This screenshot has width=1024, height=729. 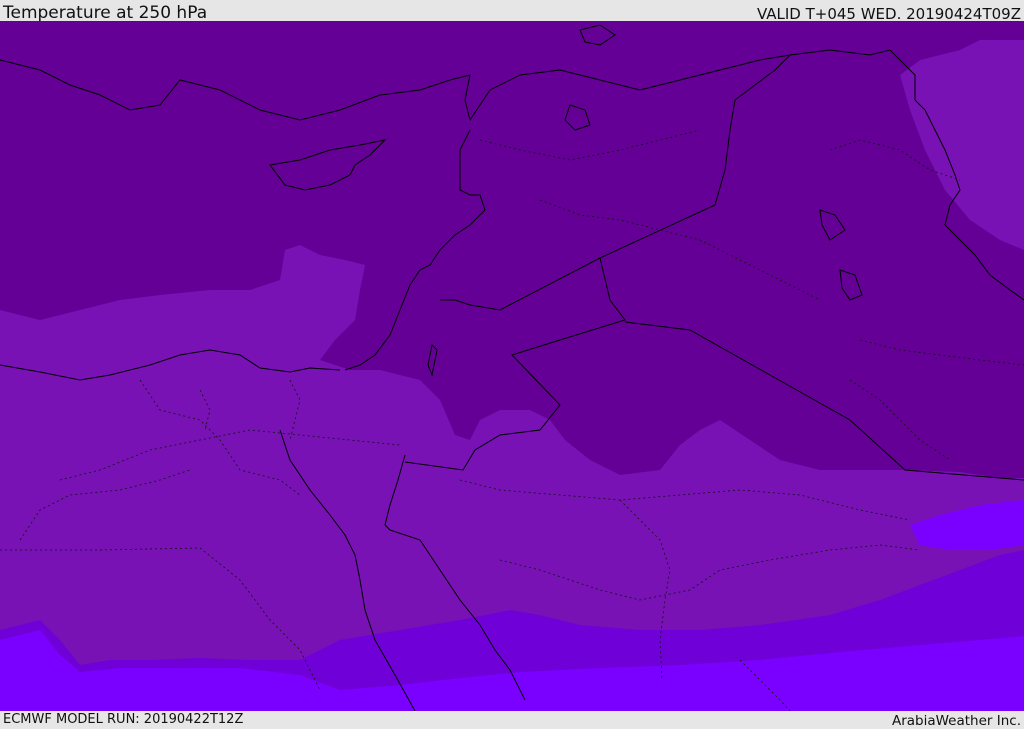 I want to click on model-run-label: ECMWF MODEL RUN: 20190422T12Z, so click(x=123, y=719).